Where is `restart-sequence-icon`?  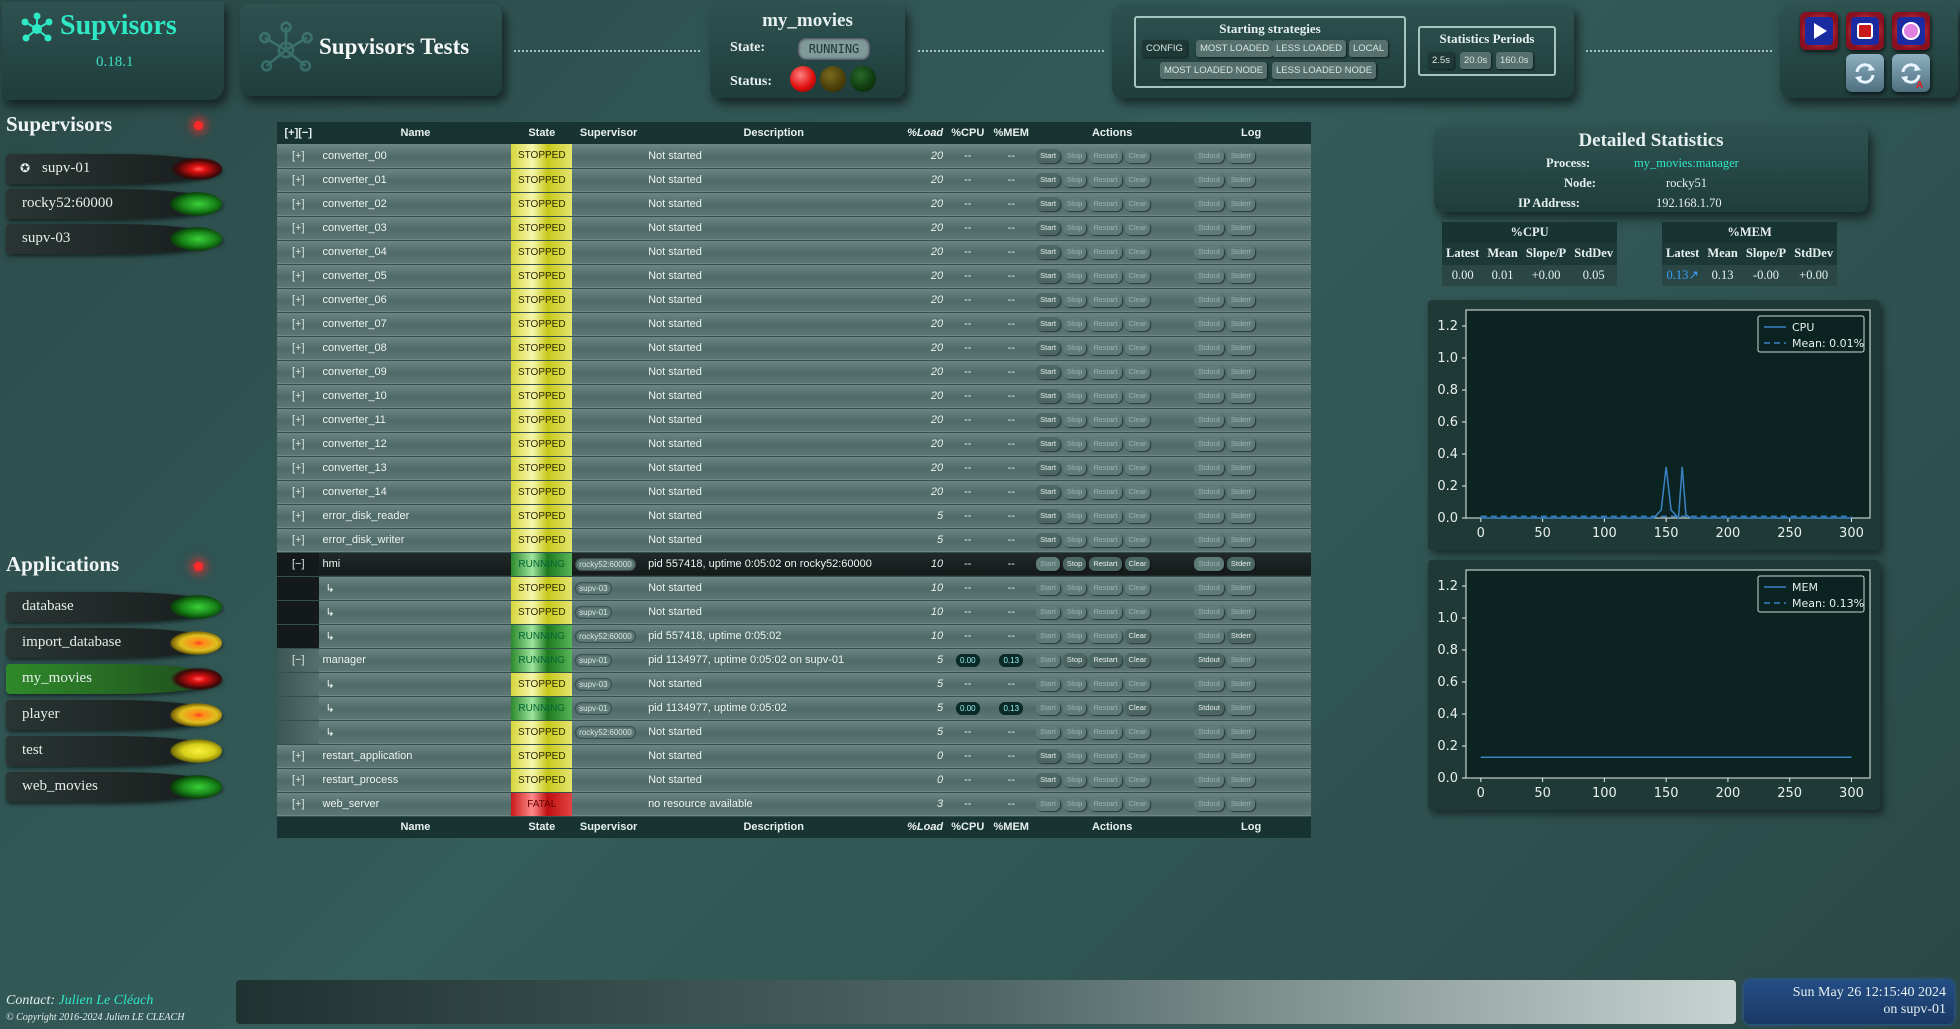 restart-sequence-icon is located at coordinates (1911, 31).